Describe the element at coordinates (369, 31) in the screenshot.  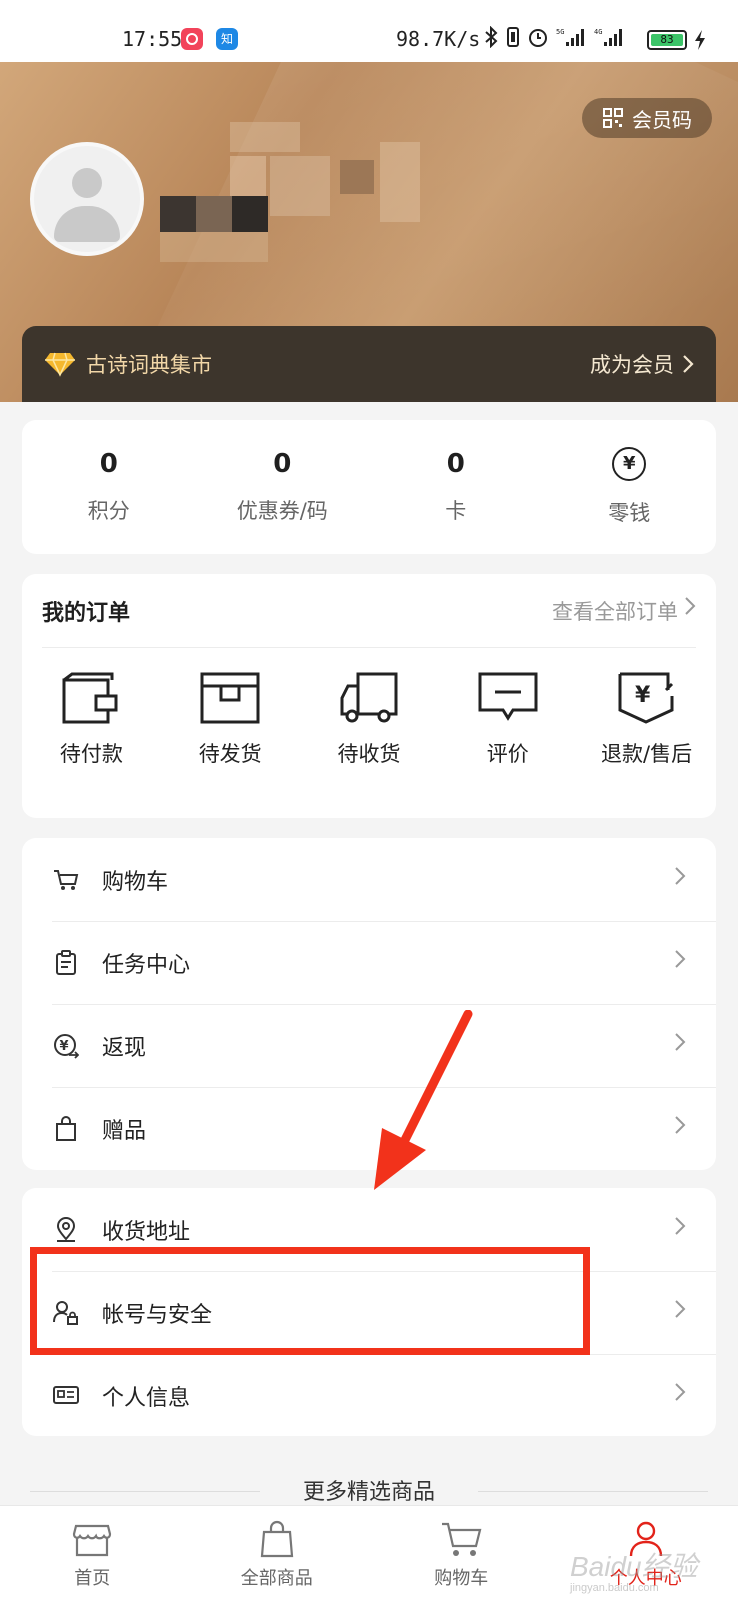
I see `status-bar: 17:55 知 98.7K/s 5G 4G 83` at that location.